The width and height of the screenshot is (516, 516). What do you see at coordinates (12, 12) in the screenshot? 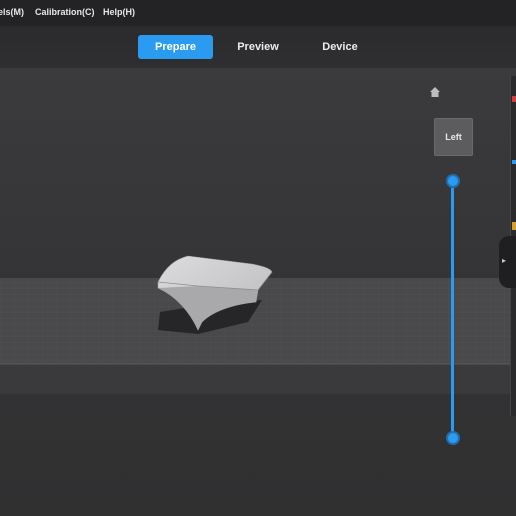
I see `menu-models: els(M)` at bounding box center [12, 12].